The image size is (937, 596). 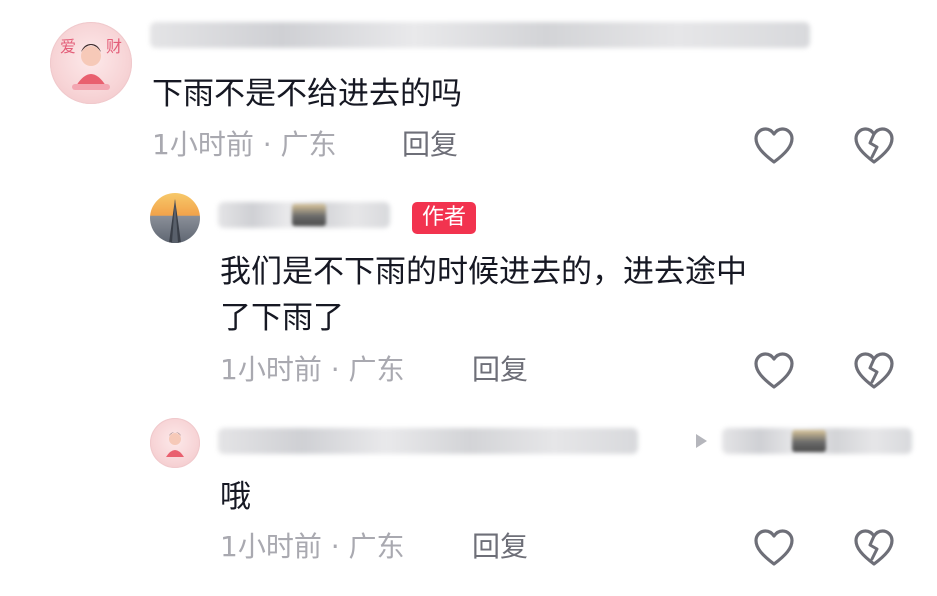 I want to click on author-badge: 作者, so click(x=444, y=218).